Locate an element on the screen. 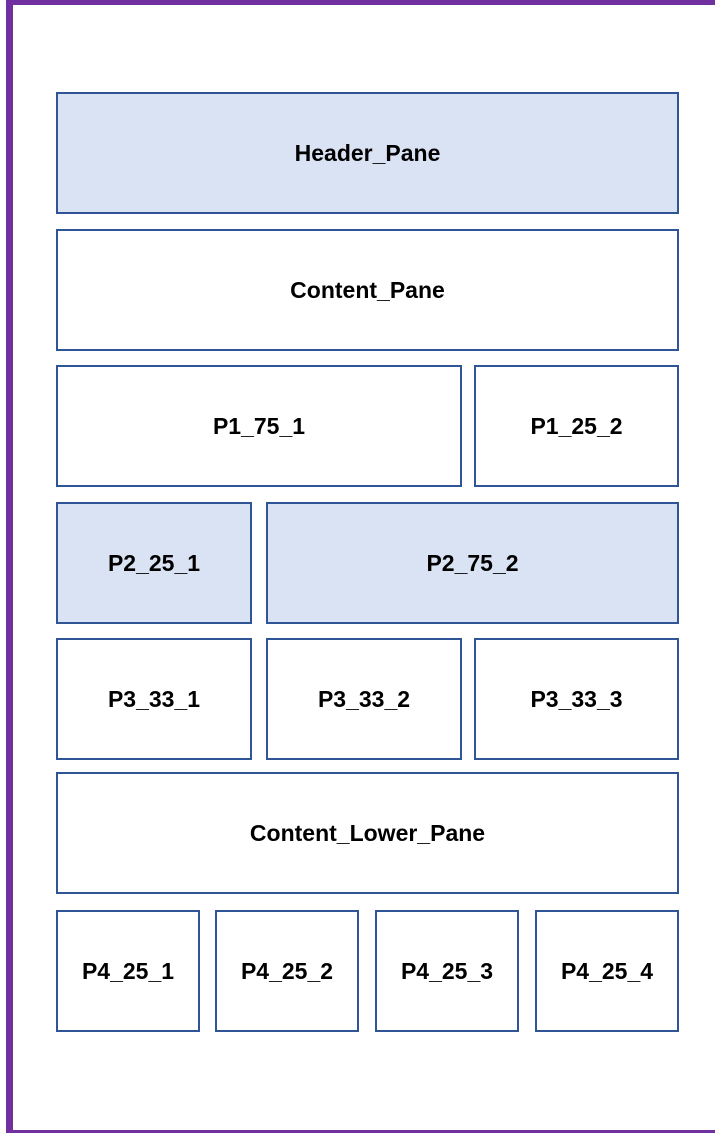 The height and width of the screenshot is (1136, 715). p3-33-1-pane: P3_33_1 is located at coordinates (154, 699).